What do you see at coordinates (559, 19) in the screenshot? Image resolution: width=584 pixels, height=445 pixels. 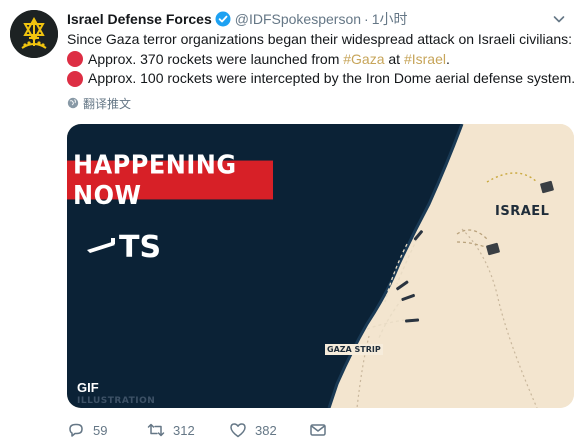 I see `chevron-down-icon` at bounding box center [559, 19].